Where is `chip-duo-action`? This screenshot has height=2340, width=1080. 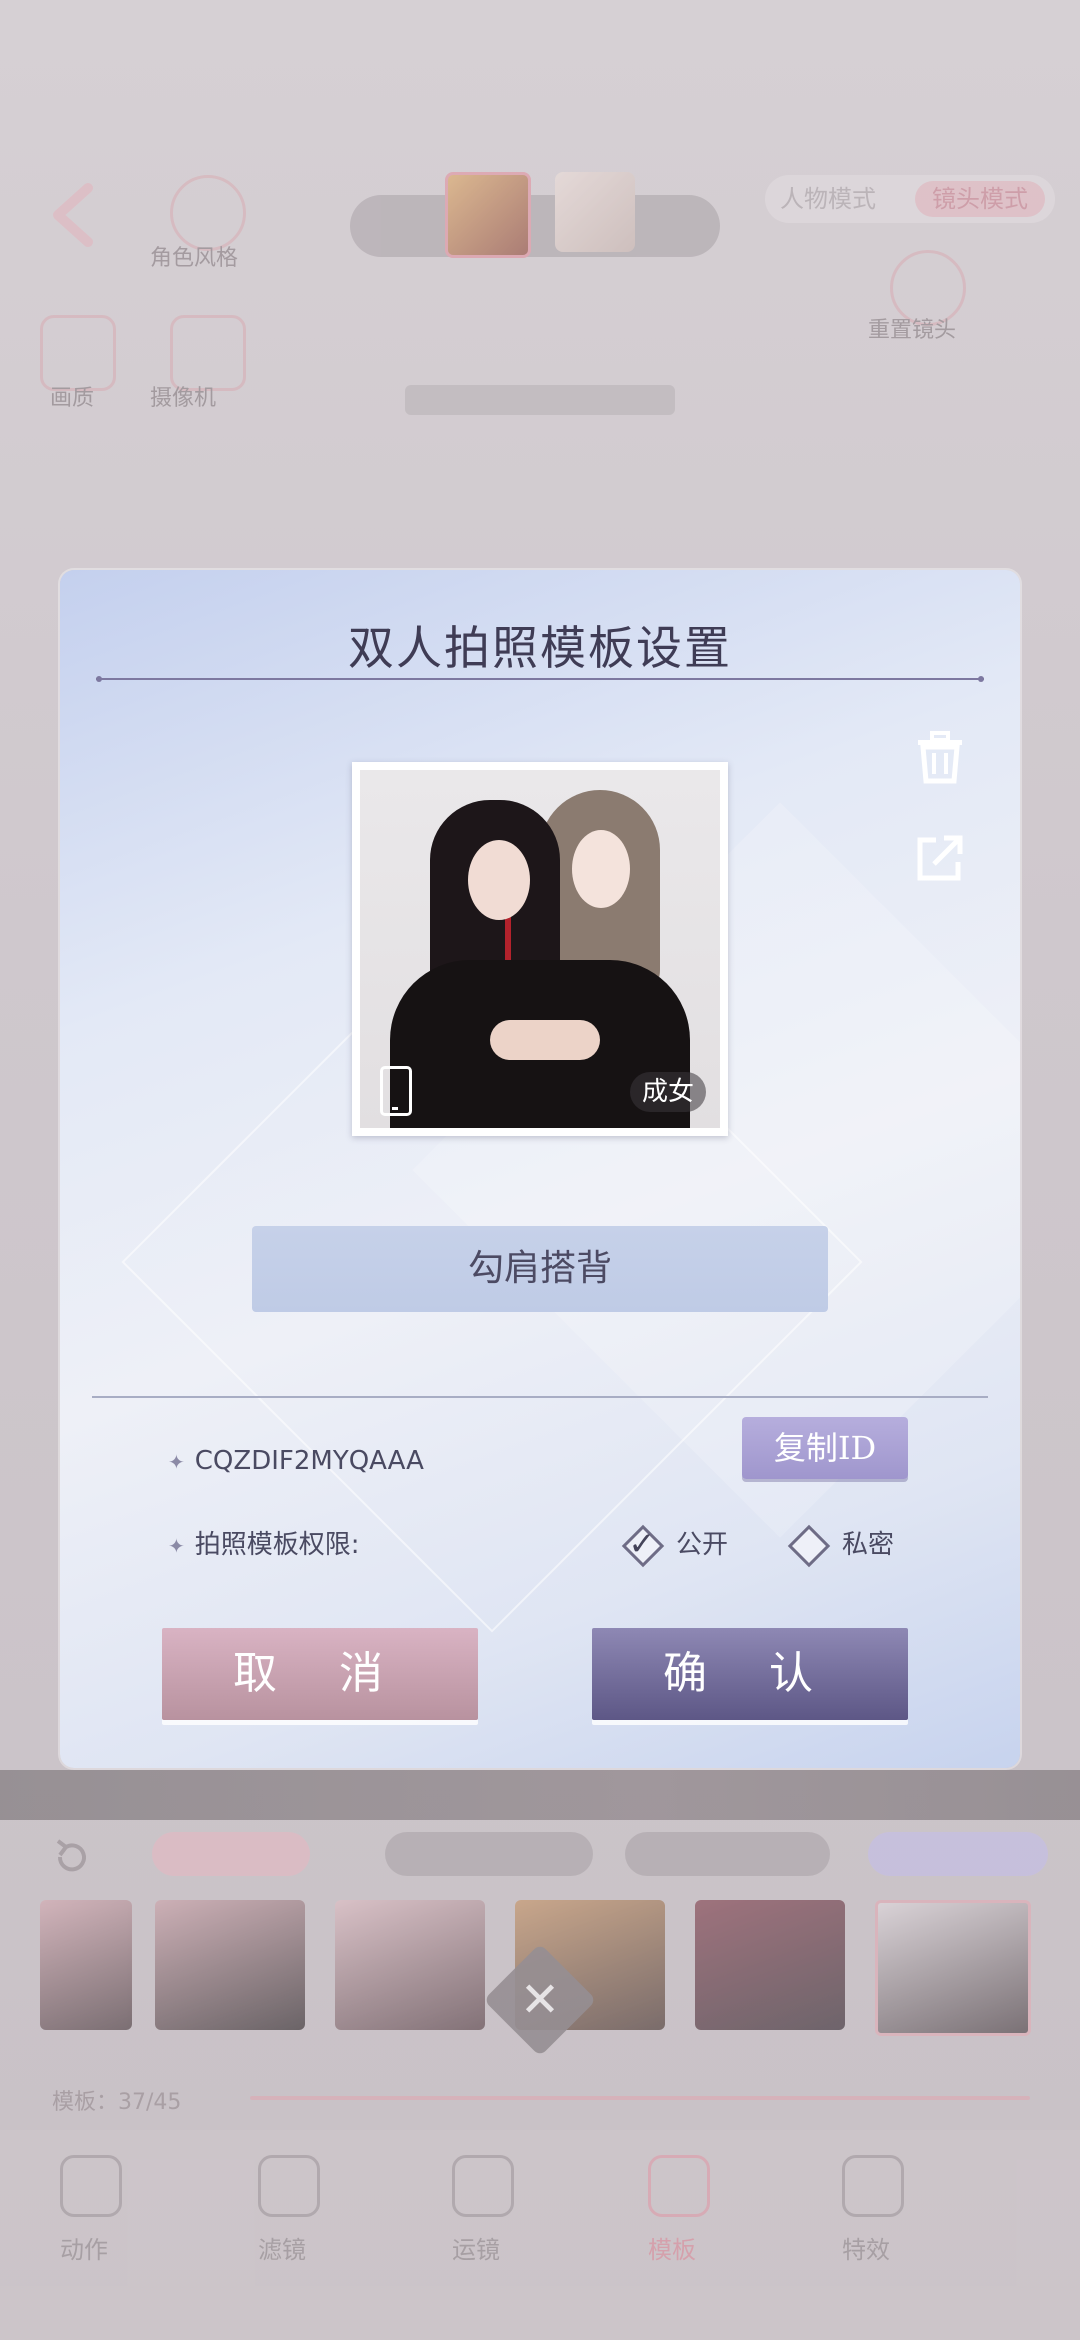
chip-duo-action is located at coordinates (231, 1854).